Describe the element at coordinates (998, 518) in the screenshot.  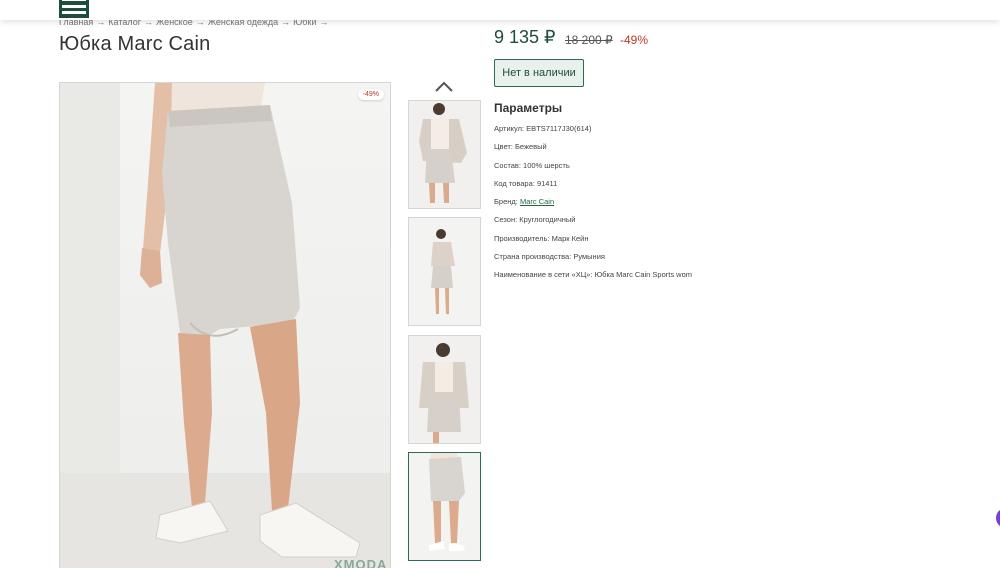
I see `chat-widget-tab` at that location.